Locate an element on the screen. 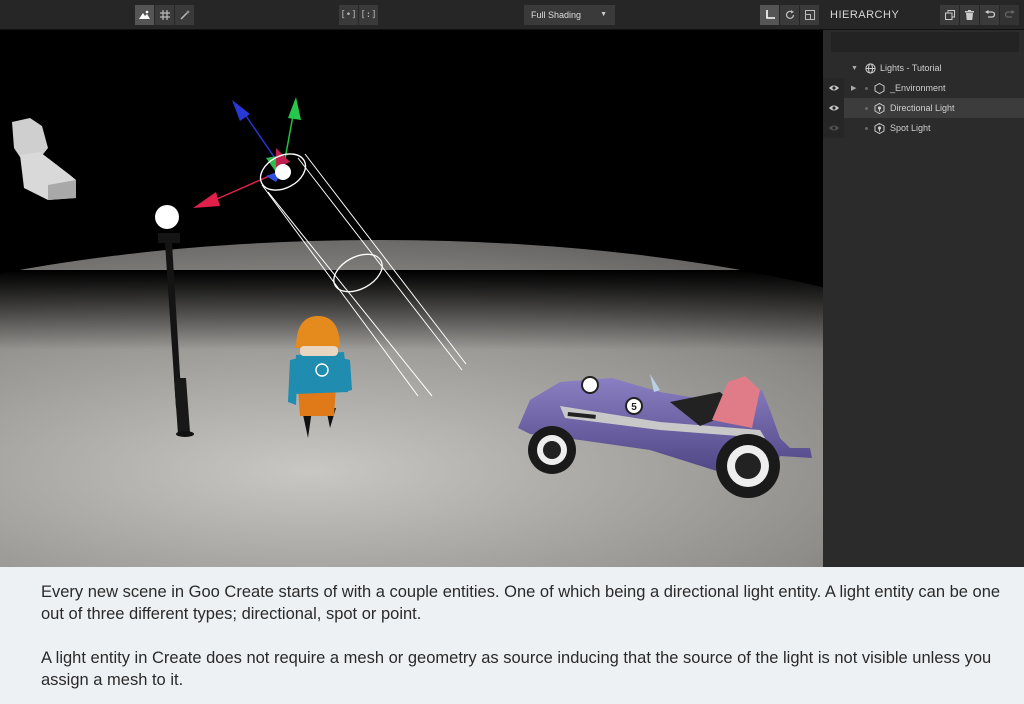 This screenshot has width=1024, height=704. shading-select-value: Full Shading is located at coordinates (556, 15).